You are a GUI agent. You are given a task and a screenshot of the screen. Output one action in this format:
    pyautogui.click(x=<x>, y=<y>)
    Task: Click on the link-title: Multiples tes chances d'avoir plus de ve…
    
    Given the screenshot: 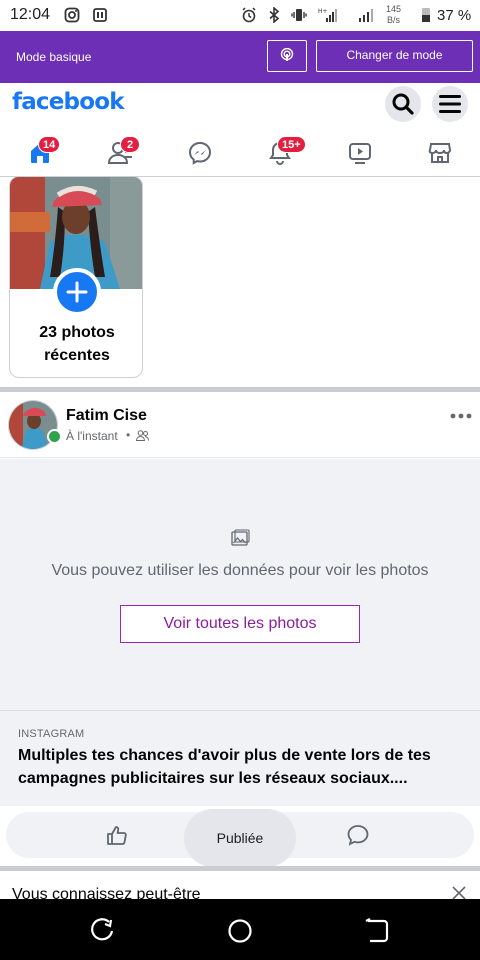 What is the action you would take?
    pyautogui.click(x=224, y=767)
    